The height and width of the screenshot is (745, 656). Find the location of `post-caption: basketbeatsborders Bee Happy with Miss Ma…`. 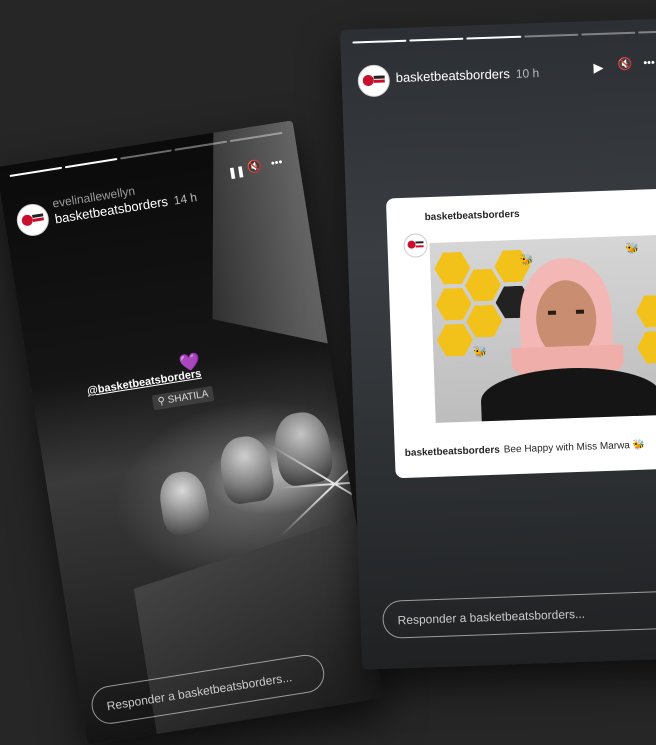

post-caption: basketbeatsborders Bee Happy with Miss Ma… is located at coordinates (525, 449).